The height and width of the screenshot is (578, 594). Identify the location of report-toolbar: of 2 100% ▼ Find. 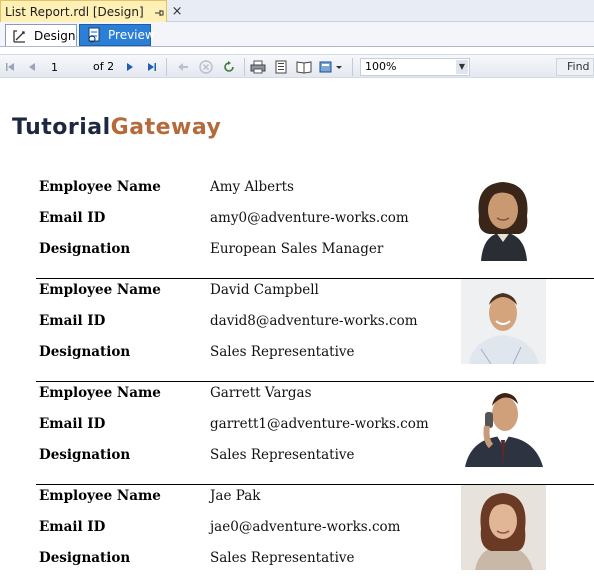
(297, 66).